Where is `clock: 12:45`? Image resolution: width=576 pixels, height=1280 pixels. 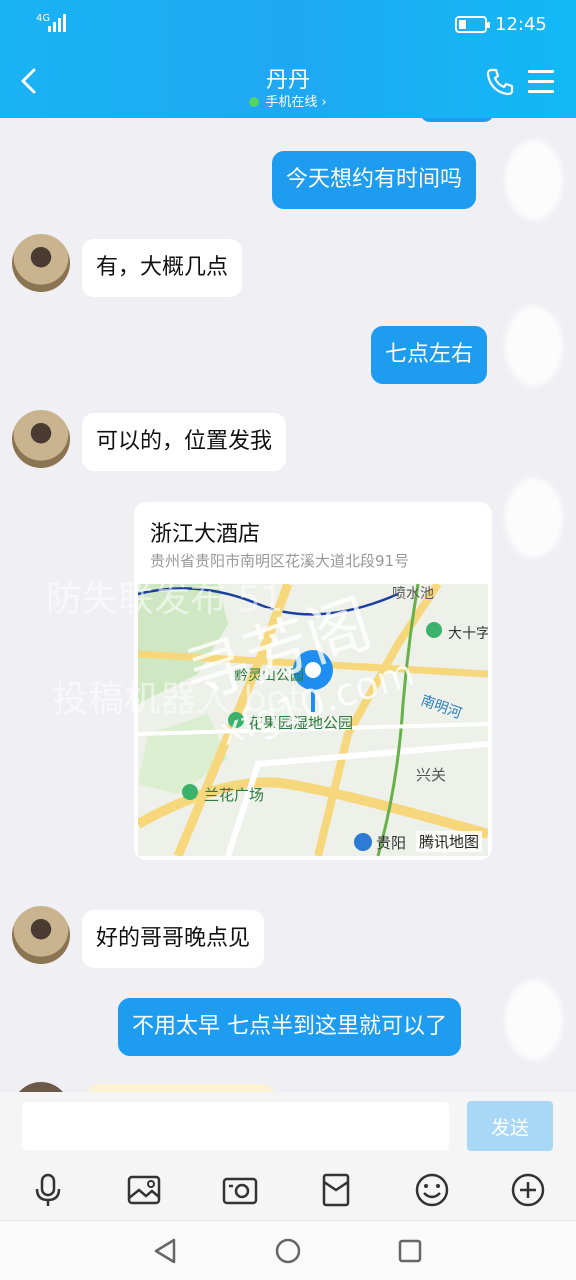 clock: 12:45 is located at coordinates (521, 24).